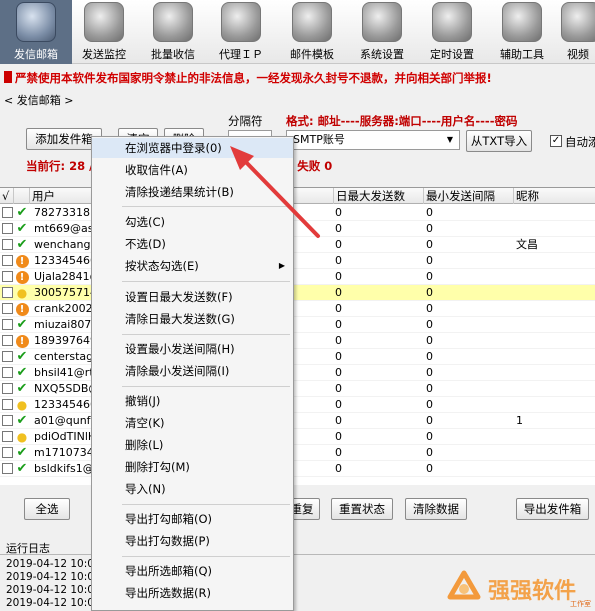 The height and width of the screenshot is (611, 595). What do you see at coordinates (580, 604) in the screenshot?
I see `brand-sub: 工作室` at bounding box center [580, 604].